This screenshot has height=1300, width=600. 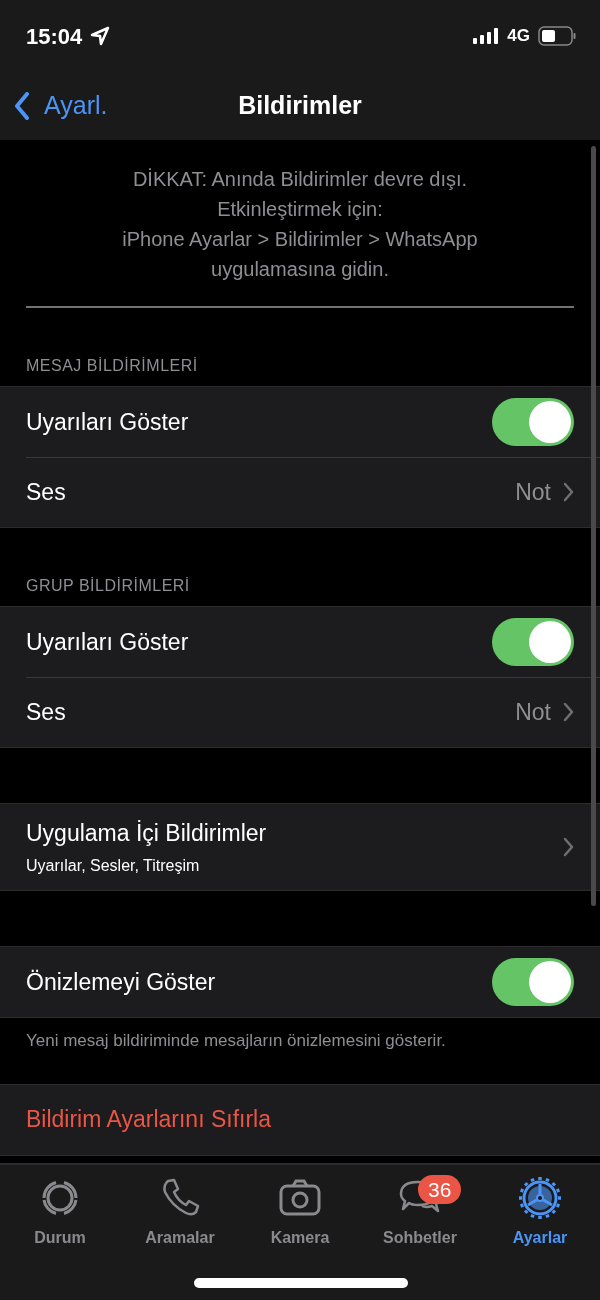 I want to click on section-header: MESAJ BİLDİRİMLERİ, so click(x=112, y=366).